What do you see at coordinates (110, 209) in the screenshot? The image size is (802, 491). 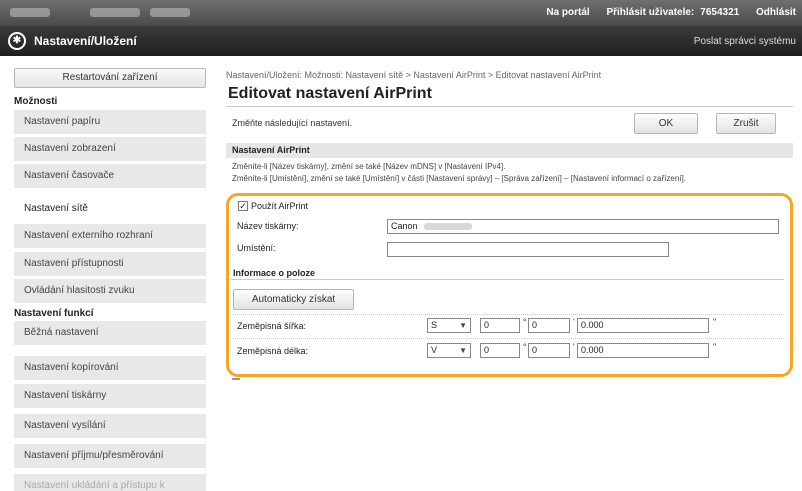 I see `sidebar-item-network: Nastavení sítě` at bounding box center [110, 209].